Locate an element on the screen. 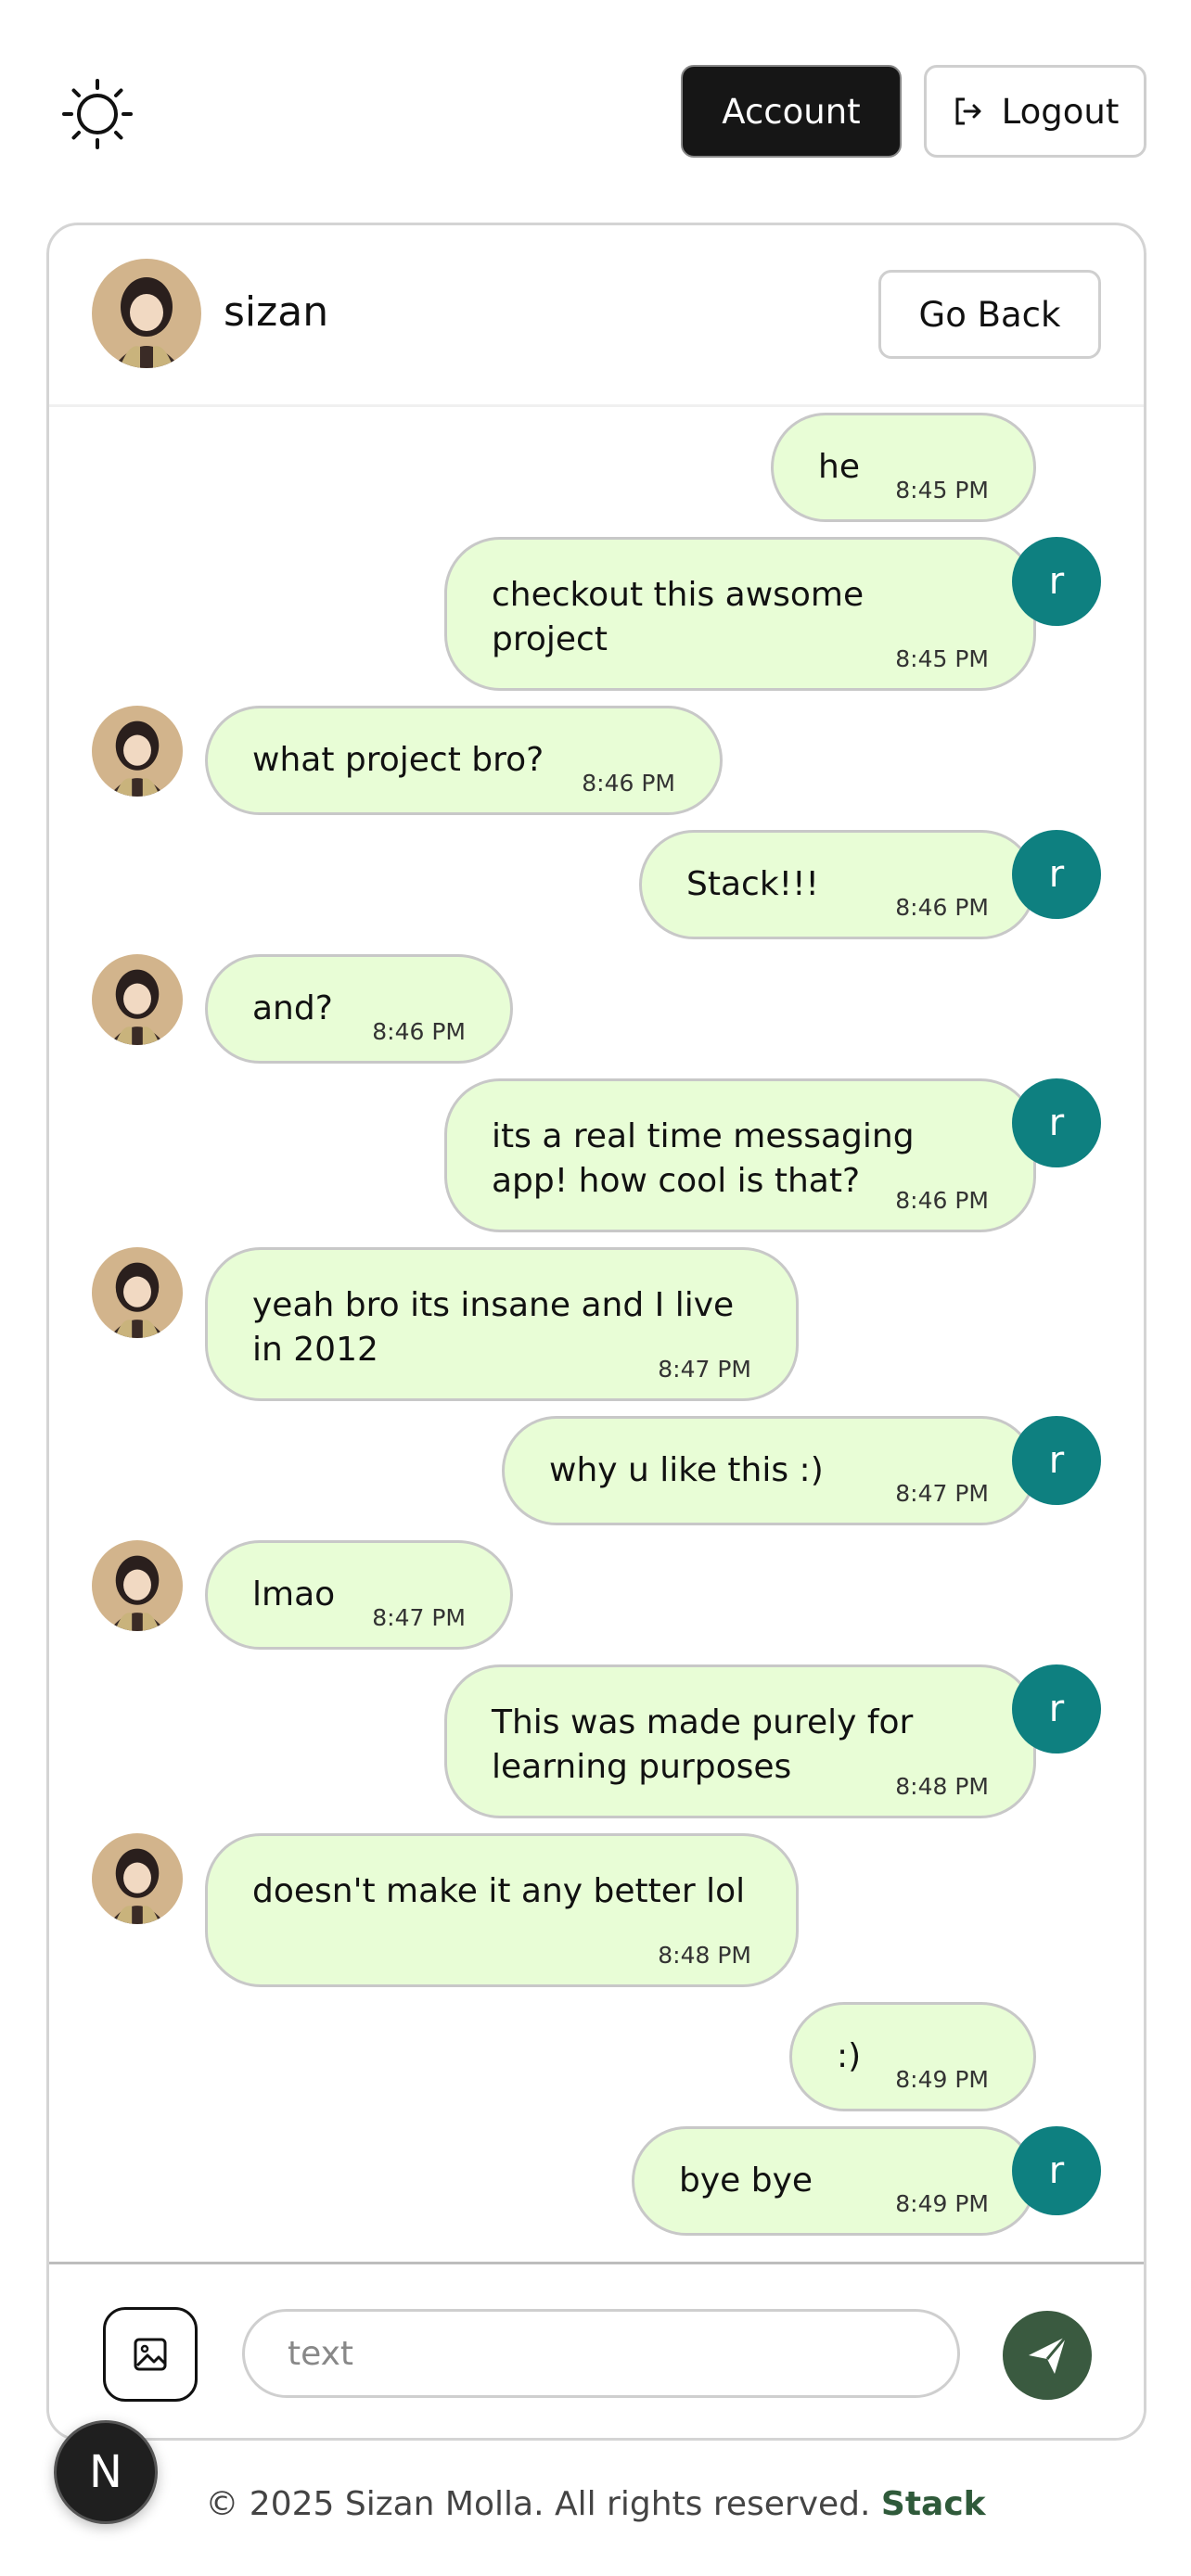 This screenshot has width=1191, height=2576. message-bubble: what project bro? 8:46 PM is located at coordinates (464, 760).